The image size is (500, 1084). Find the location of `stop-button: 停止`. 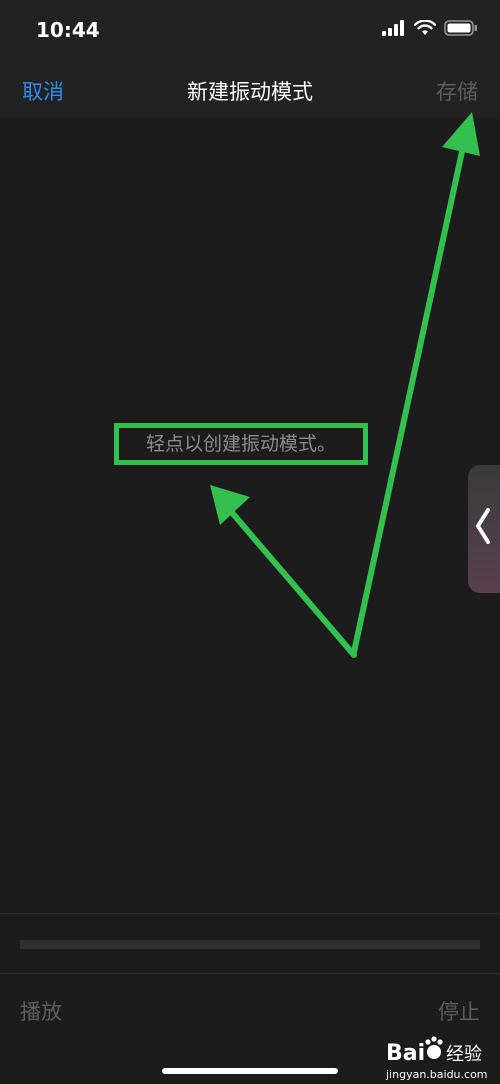

stop-button: 停止 is located at coordinates (459, 1011).